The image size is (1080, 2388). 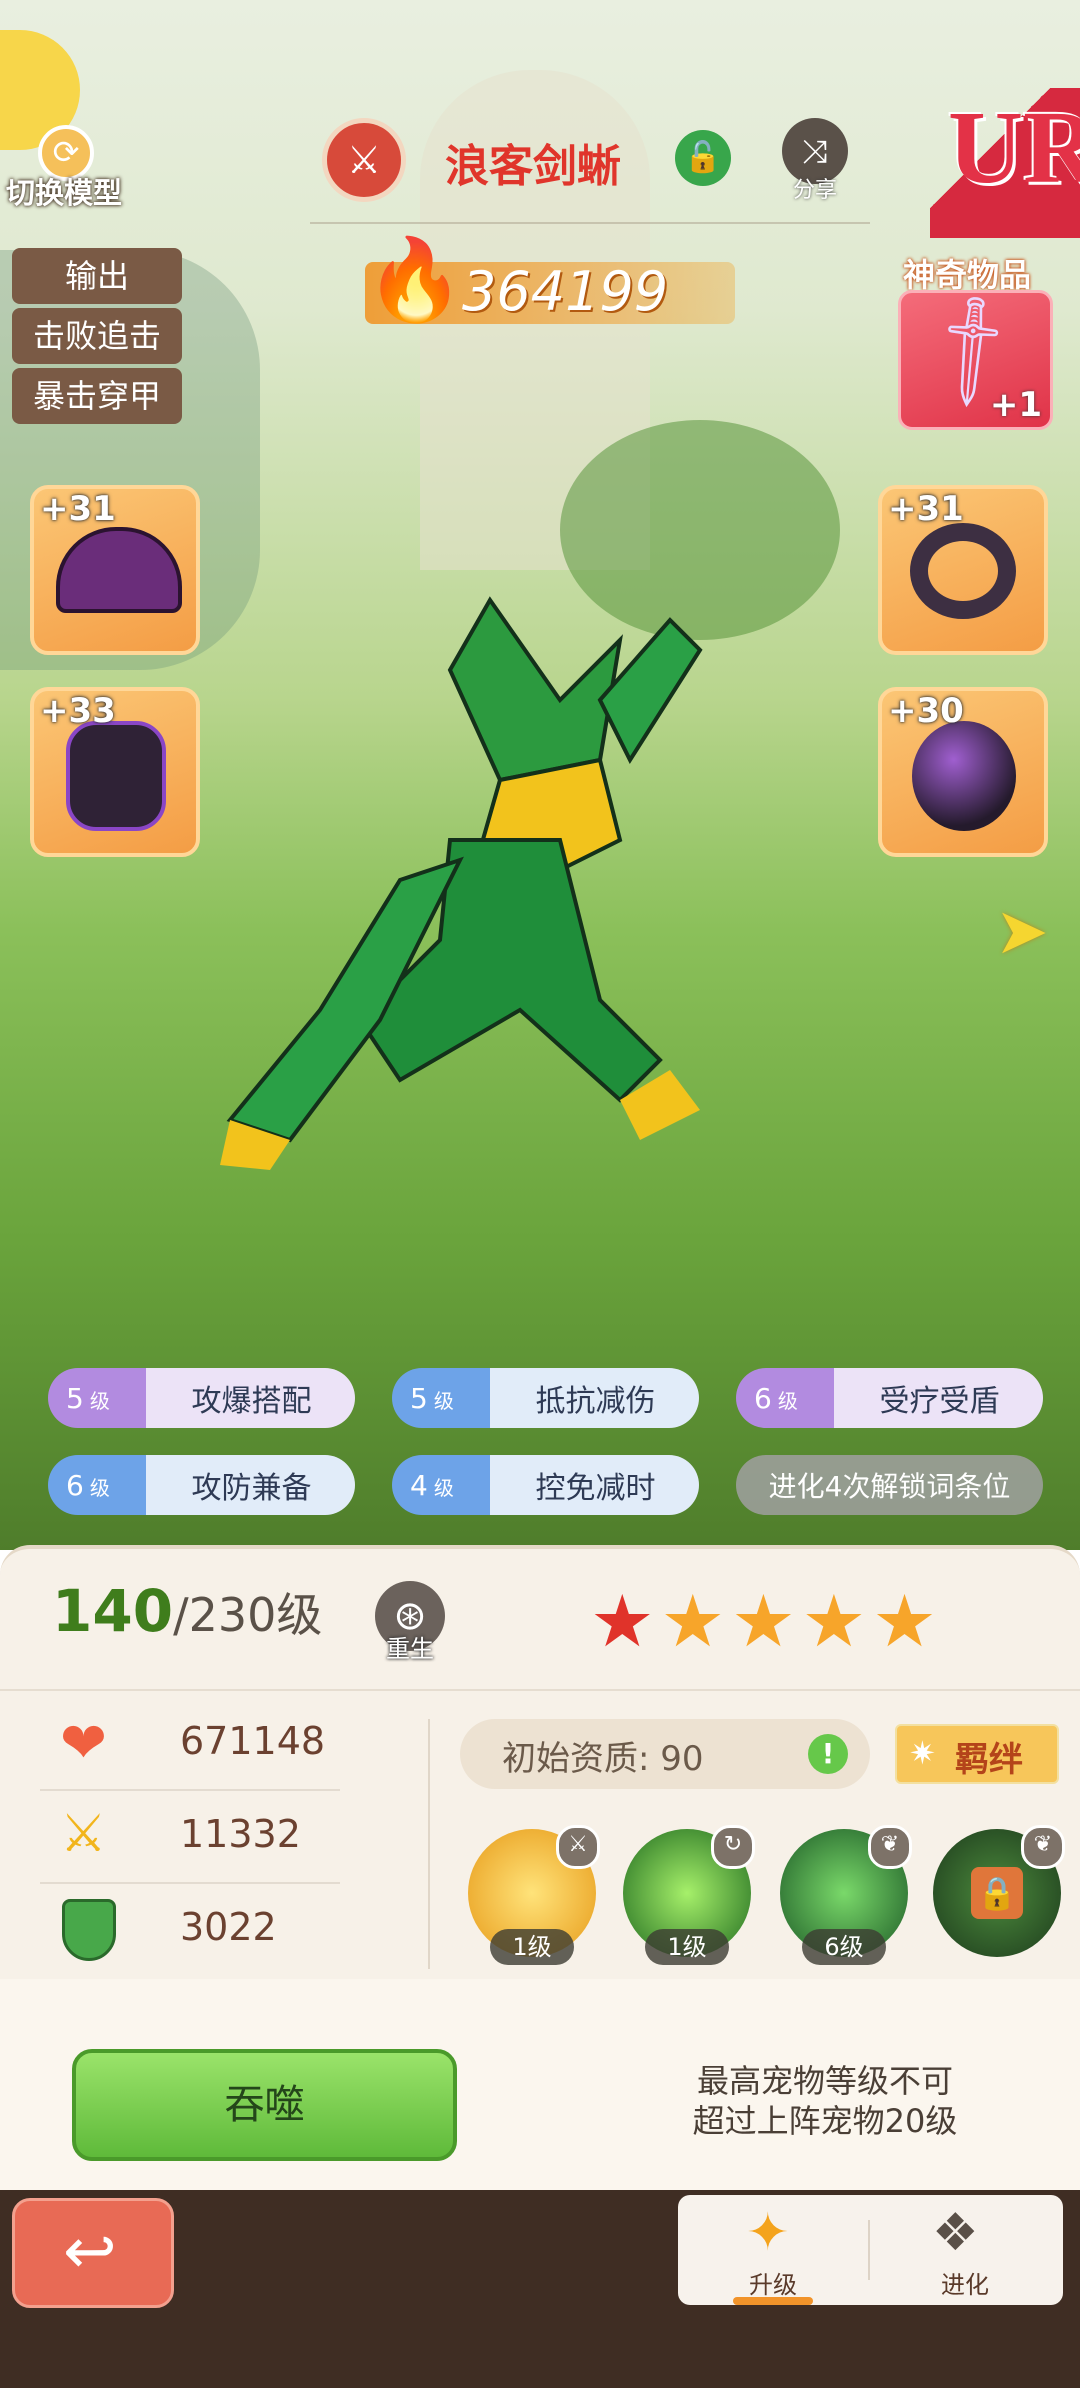 I want to click on collar-icon, so click(x=963, y=571).